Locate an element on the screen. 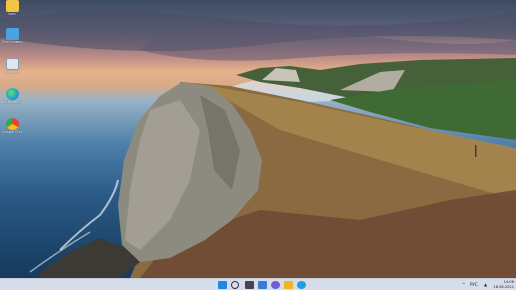  file-explorer-button is located at coordinates (288, 284).